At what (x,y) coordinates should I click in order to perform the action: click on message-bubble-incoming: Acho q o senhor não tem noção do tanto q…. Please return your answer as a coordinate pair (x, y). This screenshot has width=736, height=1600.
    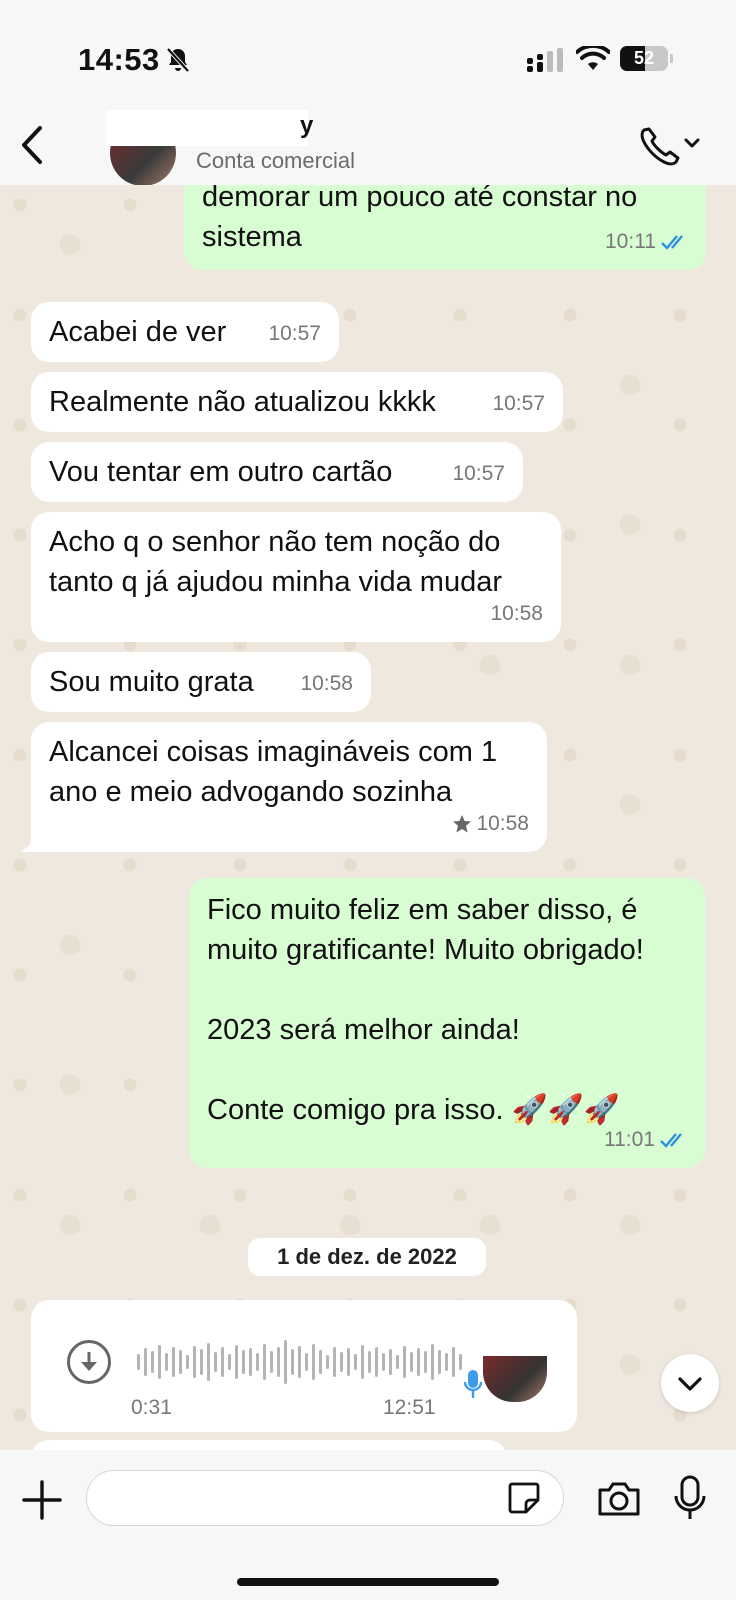
    Looking at the image, I should click on (296, 577).